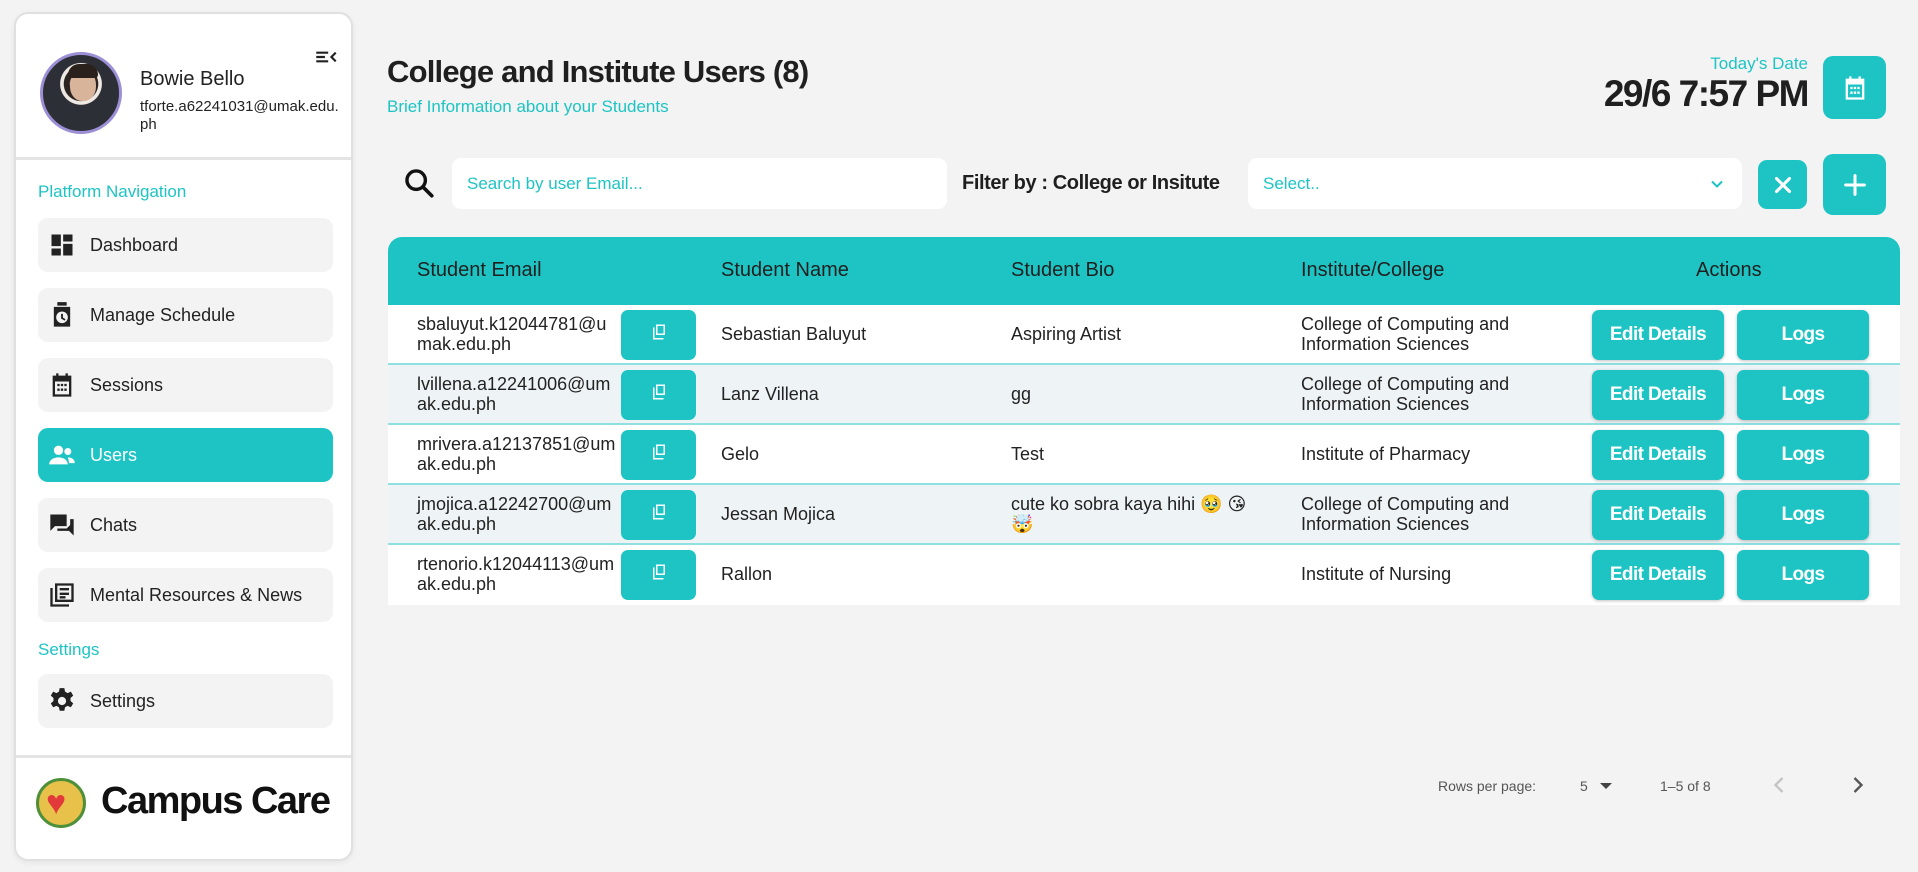 This screenshot has width=1918, height=872. What do you see at coordinates (778, 514) in the screenshot?
I see `student-name: Jessan Mojica` at bounding box center [778, 514].